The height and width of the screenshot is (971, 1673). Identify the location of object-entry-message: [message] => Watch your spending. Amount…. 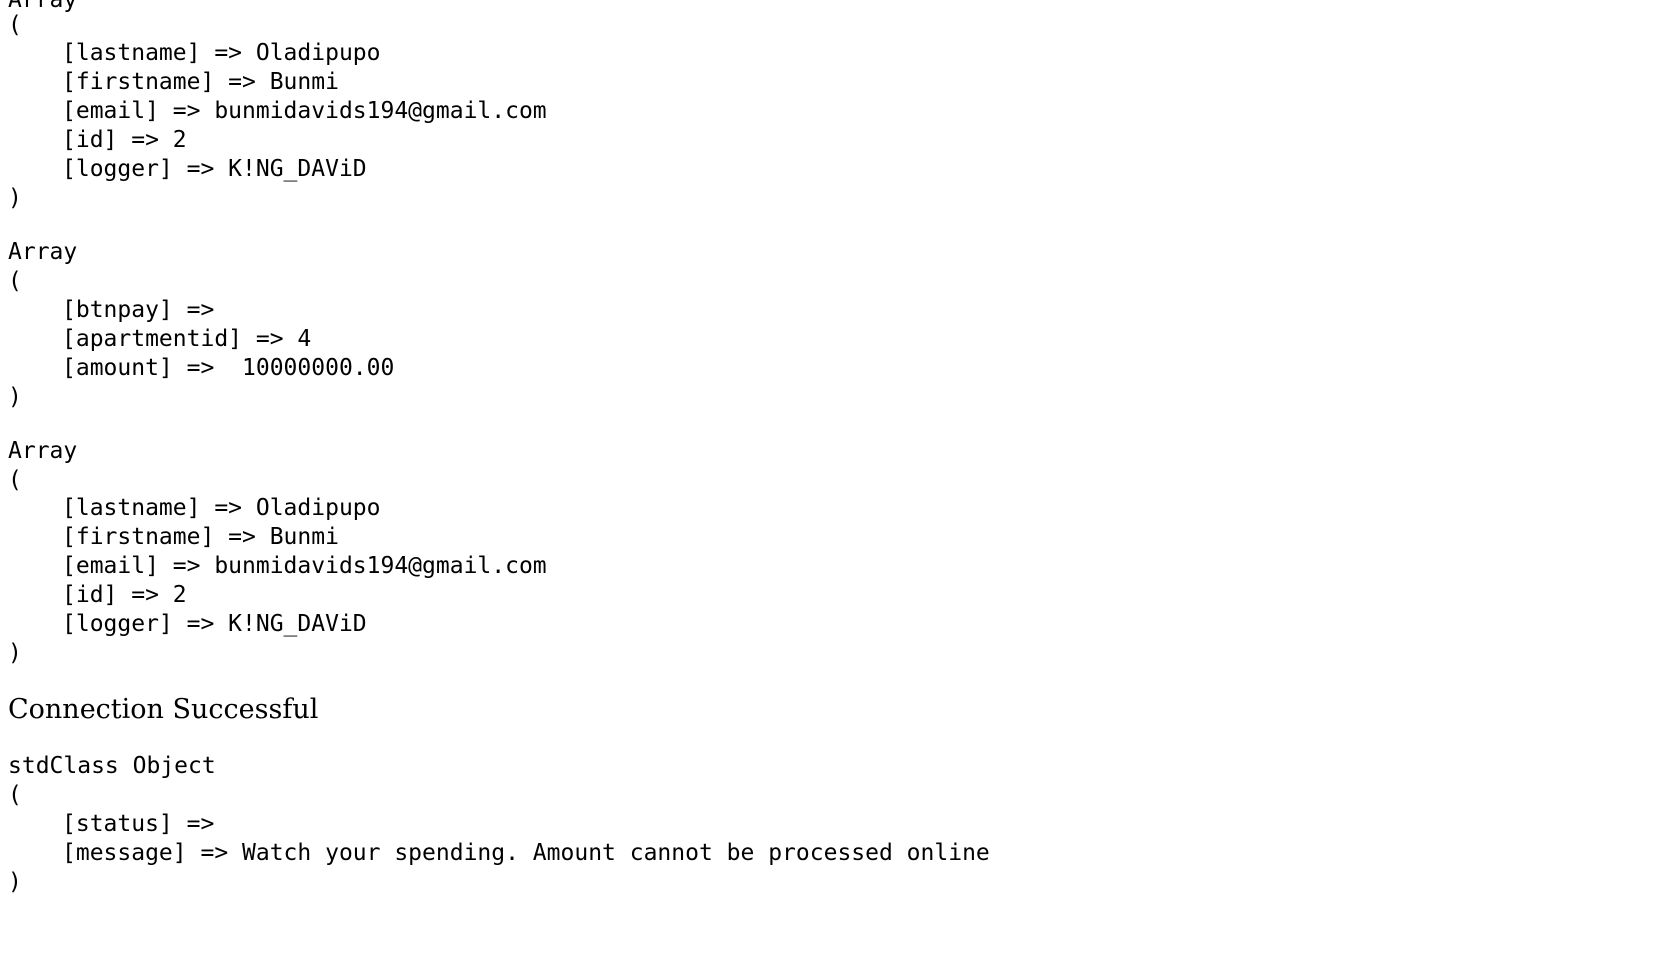
(526, 853).